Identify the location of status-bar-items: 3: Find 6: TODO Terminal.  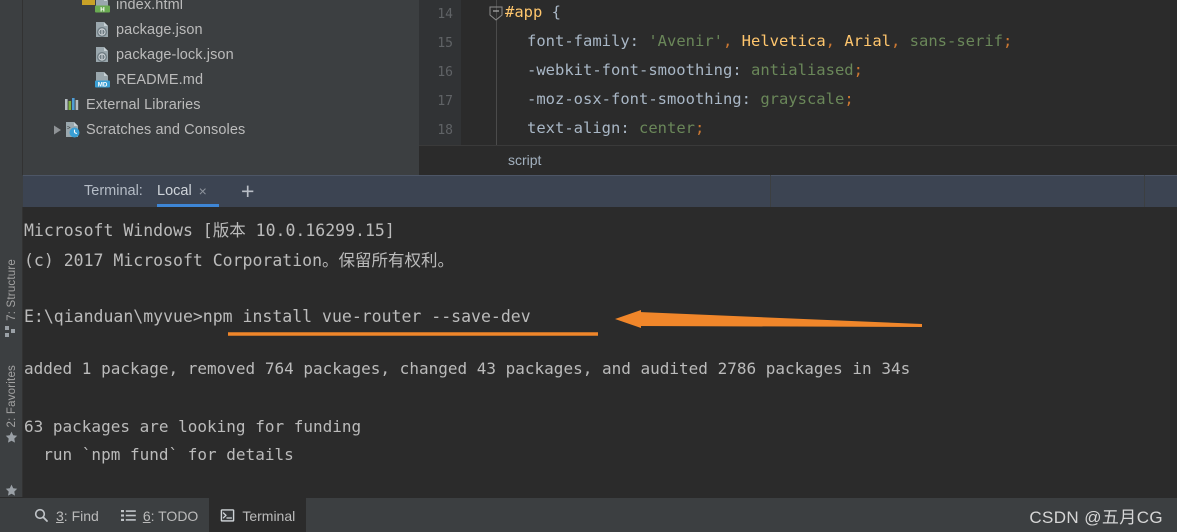
(165, 515).